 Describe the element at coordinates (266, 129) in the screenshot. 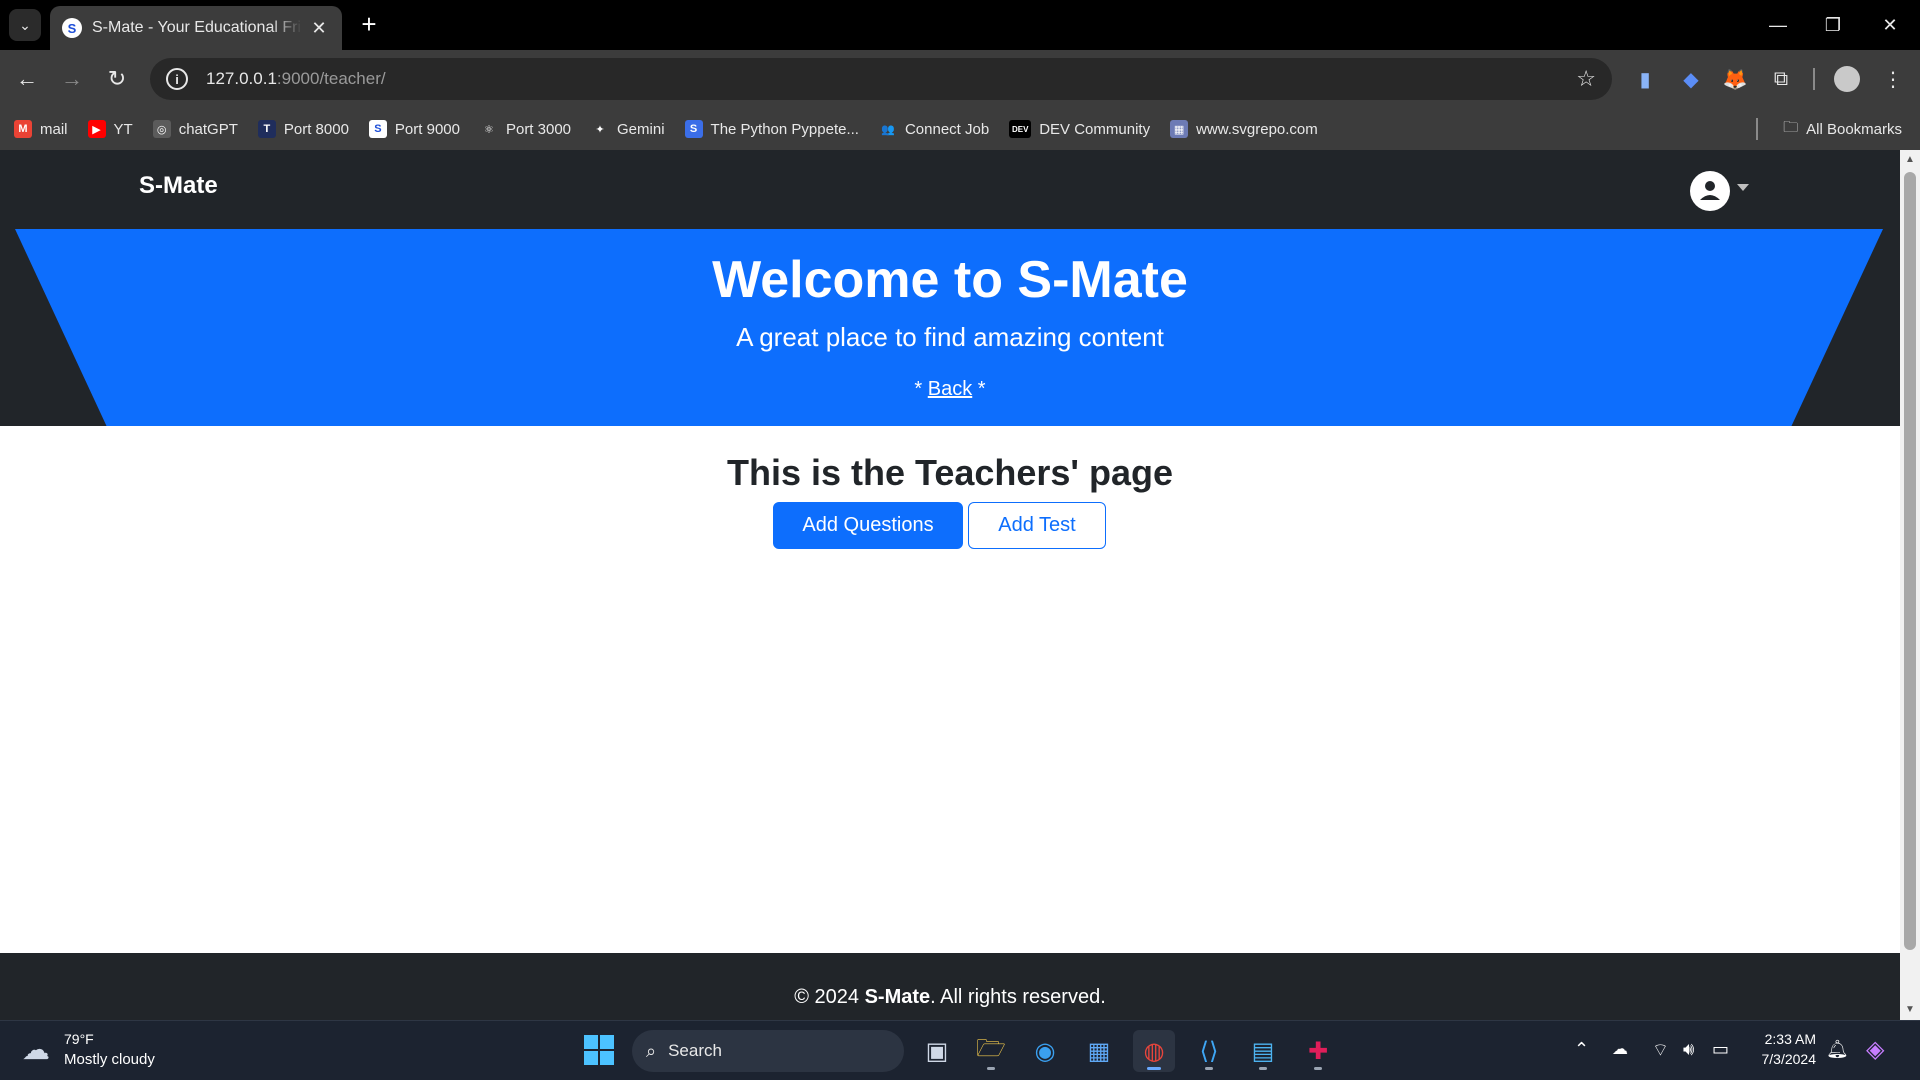

I see `port-8000-icon: T` at that location.